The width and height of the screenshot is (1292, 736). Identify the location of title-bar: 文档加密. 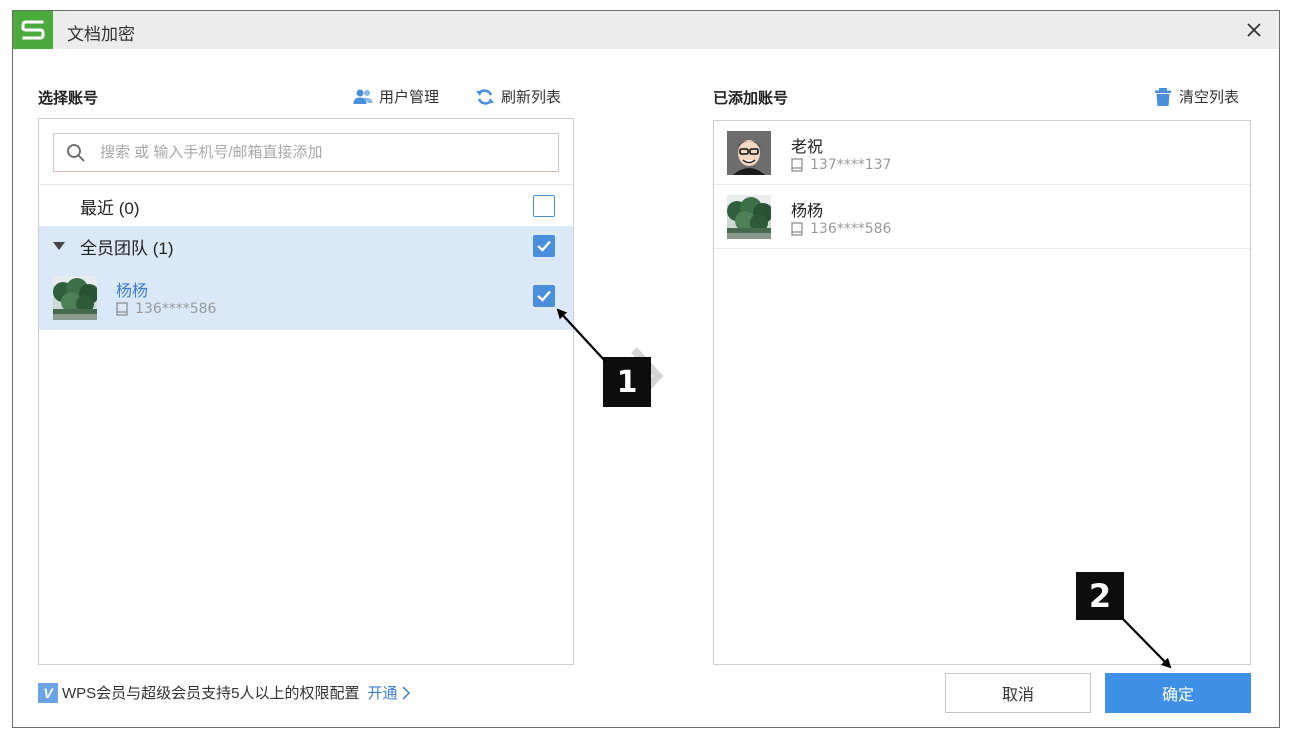
(646, 30).